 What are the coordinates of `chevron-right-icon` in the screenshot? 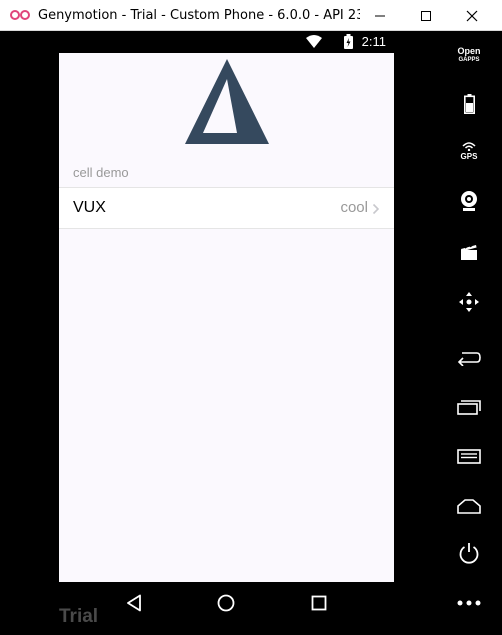 It's located at (376, 209).